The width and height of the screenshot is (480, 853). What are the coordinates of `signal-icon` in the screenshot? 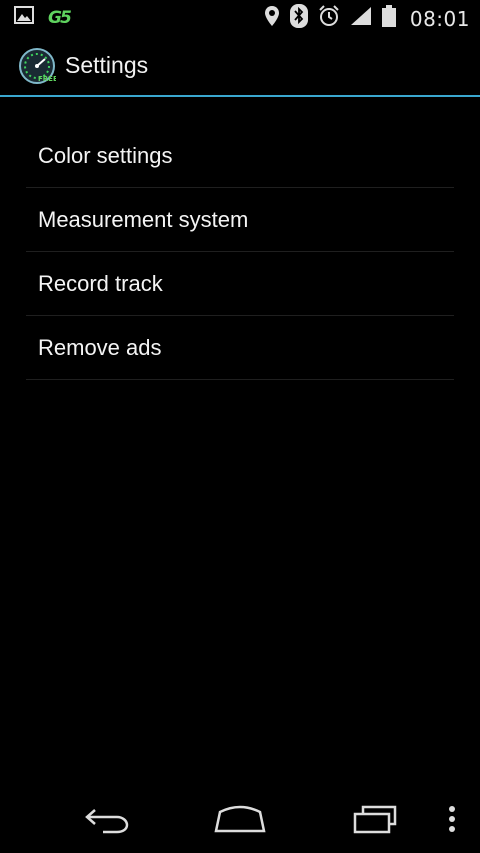 It's located at (361, 18).